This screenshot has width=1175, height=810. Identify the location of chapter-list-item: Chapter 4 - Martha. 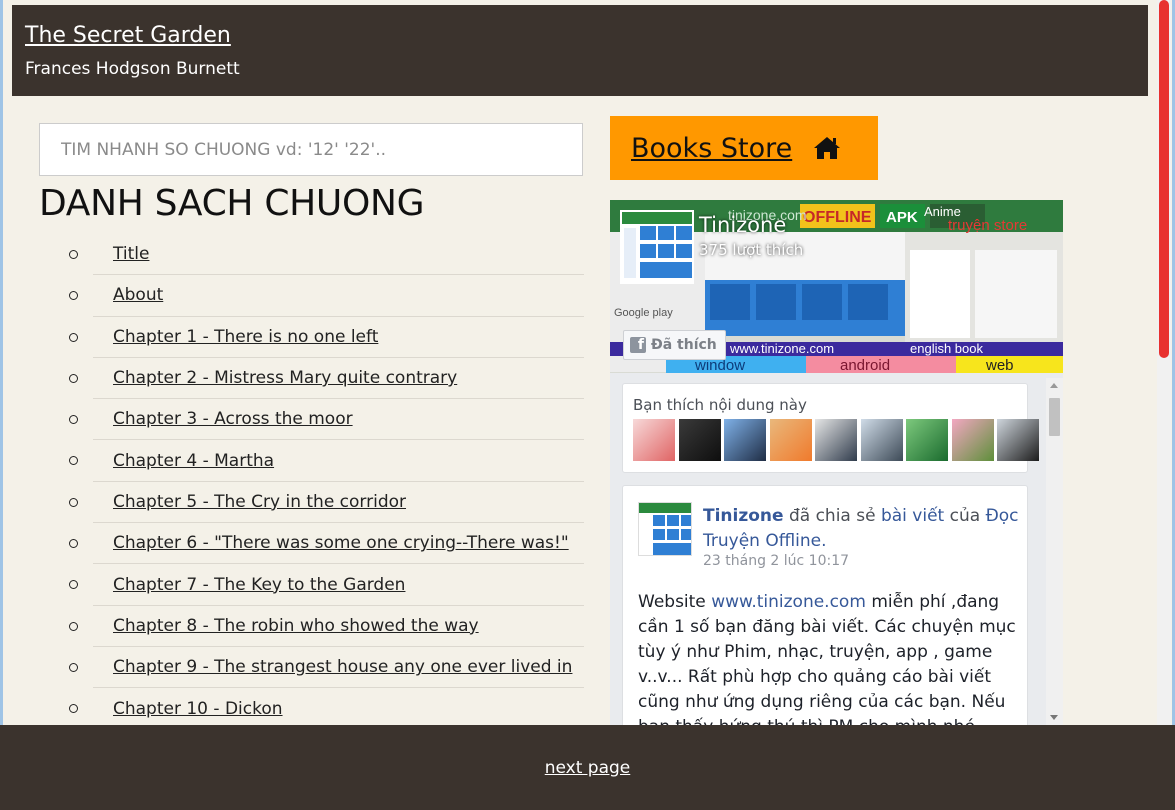
(326, 461).